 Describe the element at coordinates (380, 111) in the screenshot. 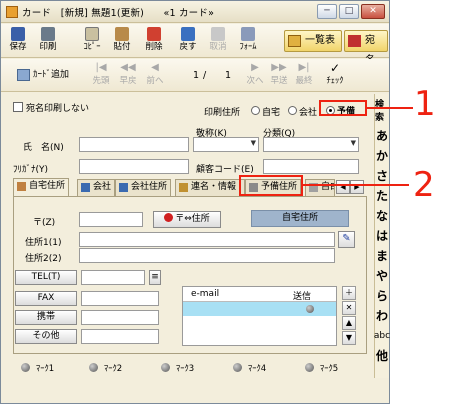

I see `kana-index-header: 検索` at that location.